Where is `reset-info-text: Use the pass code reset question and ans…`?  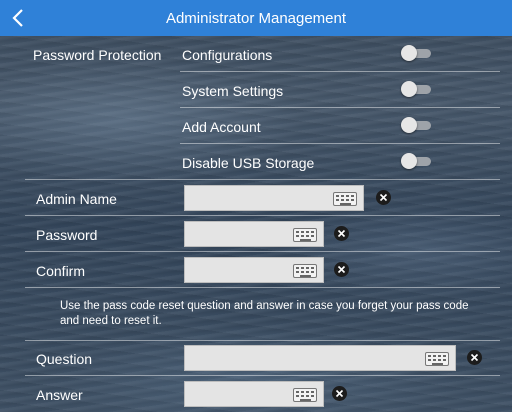
reset-info-text: Use the pass code reset question and ans… is located at coordinates (264, 313).